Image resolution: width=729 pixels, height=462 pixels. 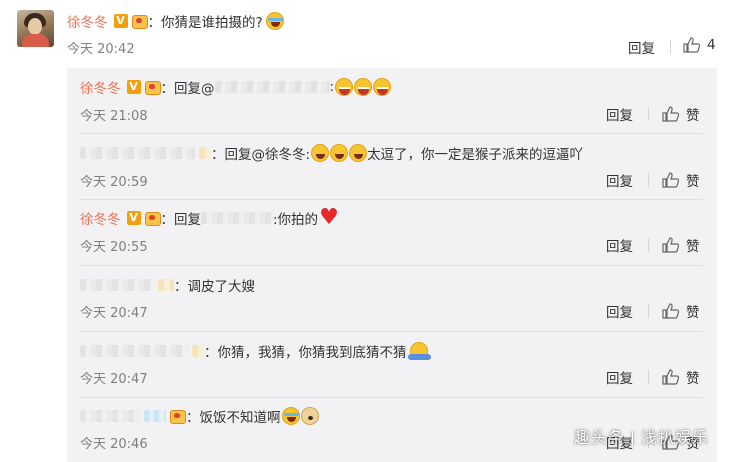 I want to click on main-comment-time: 今天 20:42, so click(x=101, y=49).